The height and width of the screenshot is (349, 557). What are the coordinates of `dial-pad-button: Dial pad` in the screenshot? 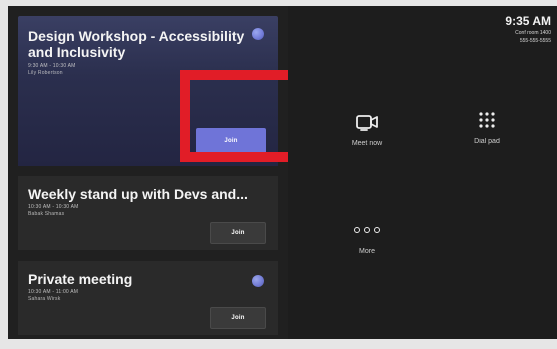 It's located at (487, 126).